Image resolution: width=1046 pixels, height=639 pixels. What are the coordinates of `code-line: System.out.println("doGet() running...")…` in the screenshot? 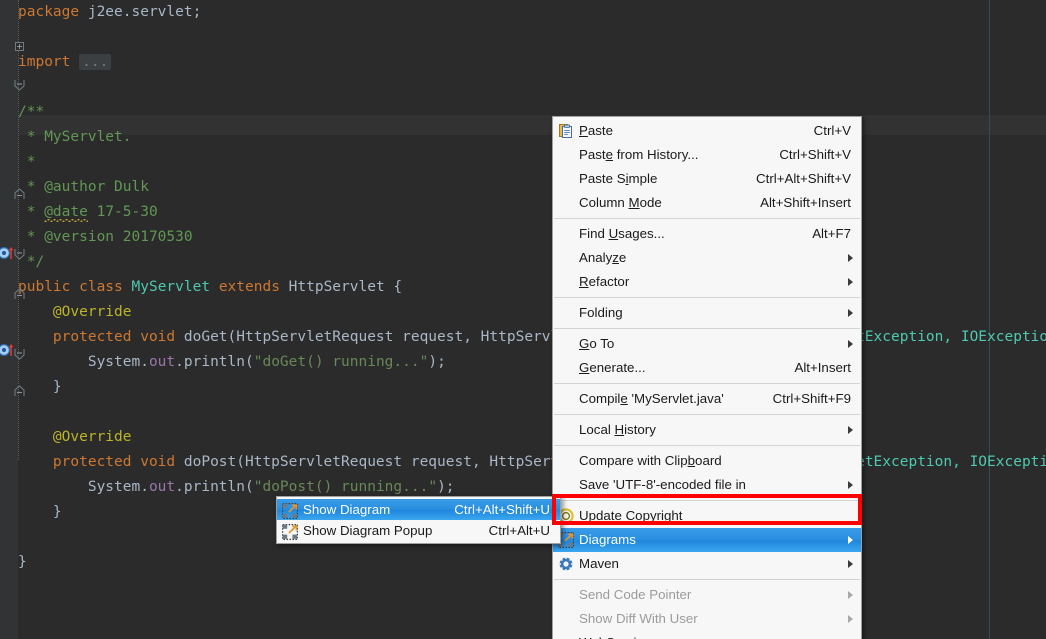 It's located at (532, 362).